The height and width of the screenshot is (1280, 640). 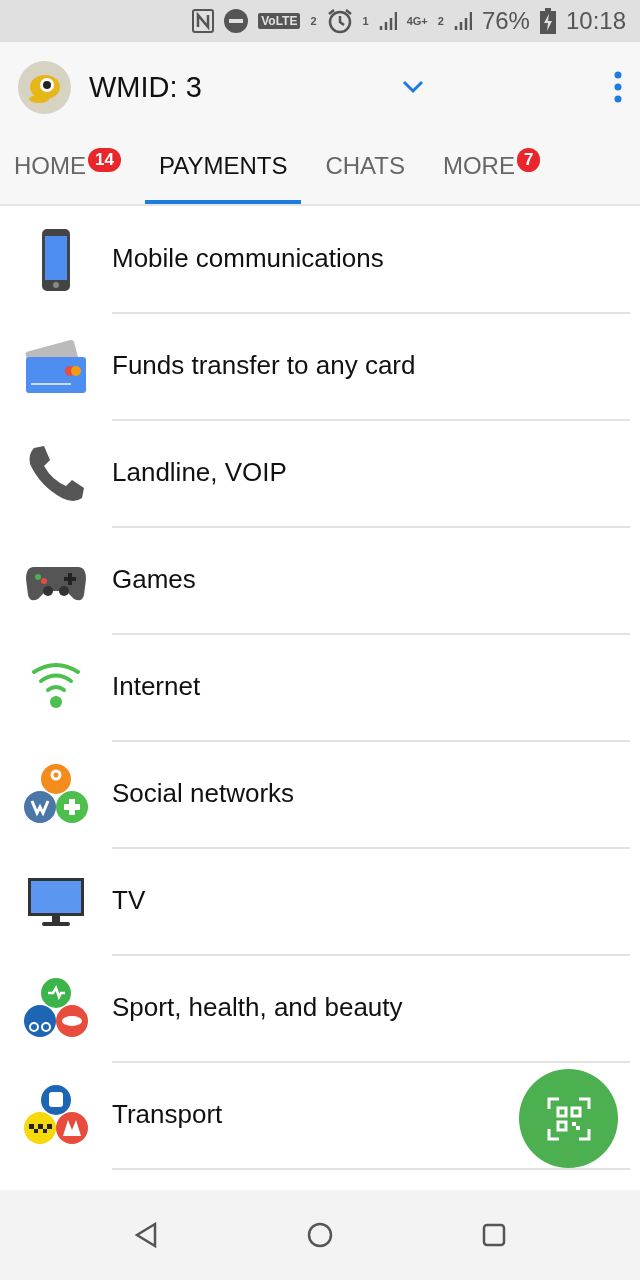 I want to click on nfc-icon, so click(x=203, y=21).